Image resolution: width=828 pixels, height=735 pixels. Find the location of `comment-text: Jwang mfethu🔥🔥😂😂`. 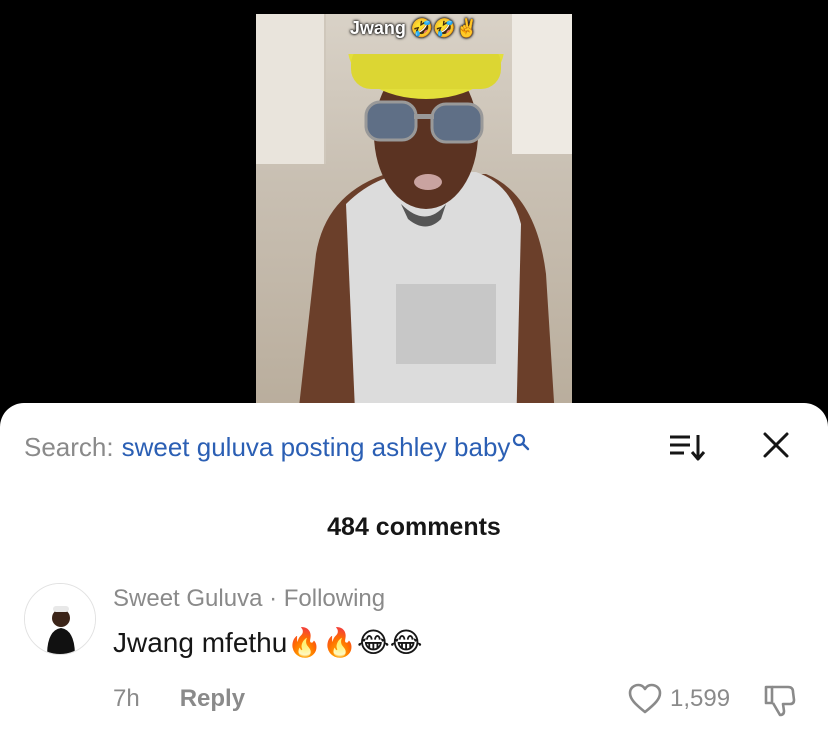

comment-text: Jwang mfethu🔥🔥😂😂 is located at coordinates (268, 642).